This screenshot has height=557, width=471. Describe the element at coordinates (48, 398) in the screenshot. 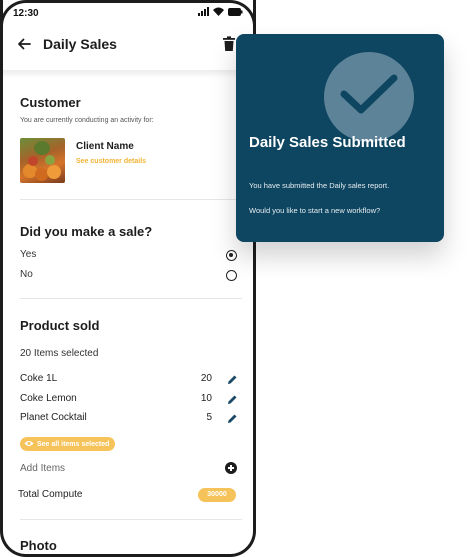

I see `product-name: Coke Lemon` at that location.